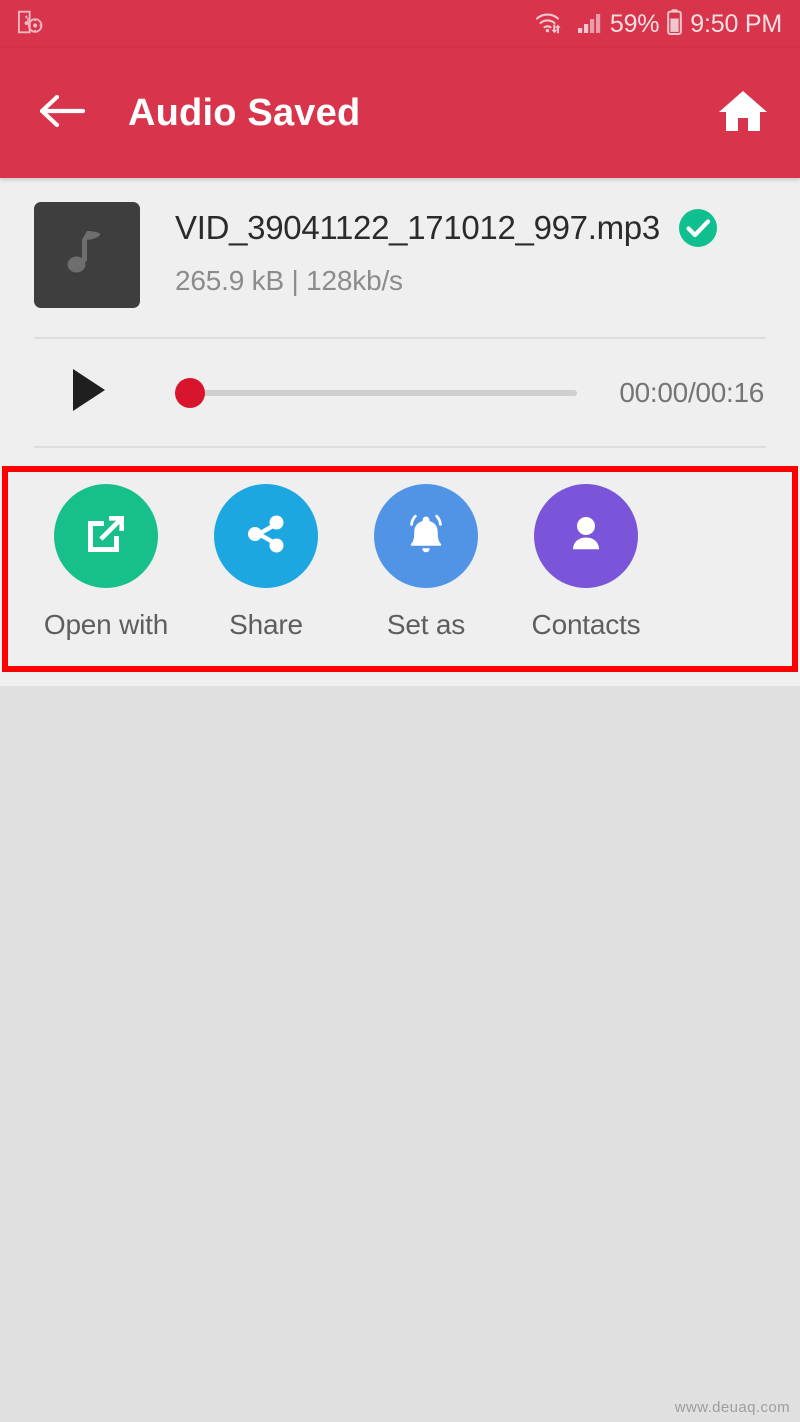 The image size is (800, 1422). I want to click on action-label-contacts: Contacts, so click(586, 624).